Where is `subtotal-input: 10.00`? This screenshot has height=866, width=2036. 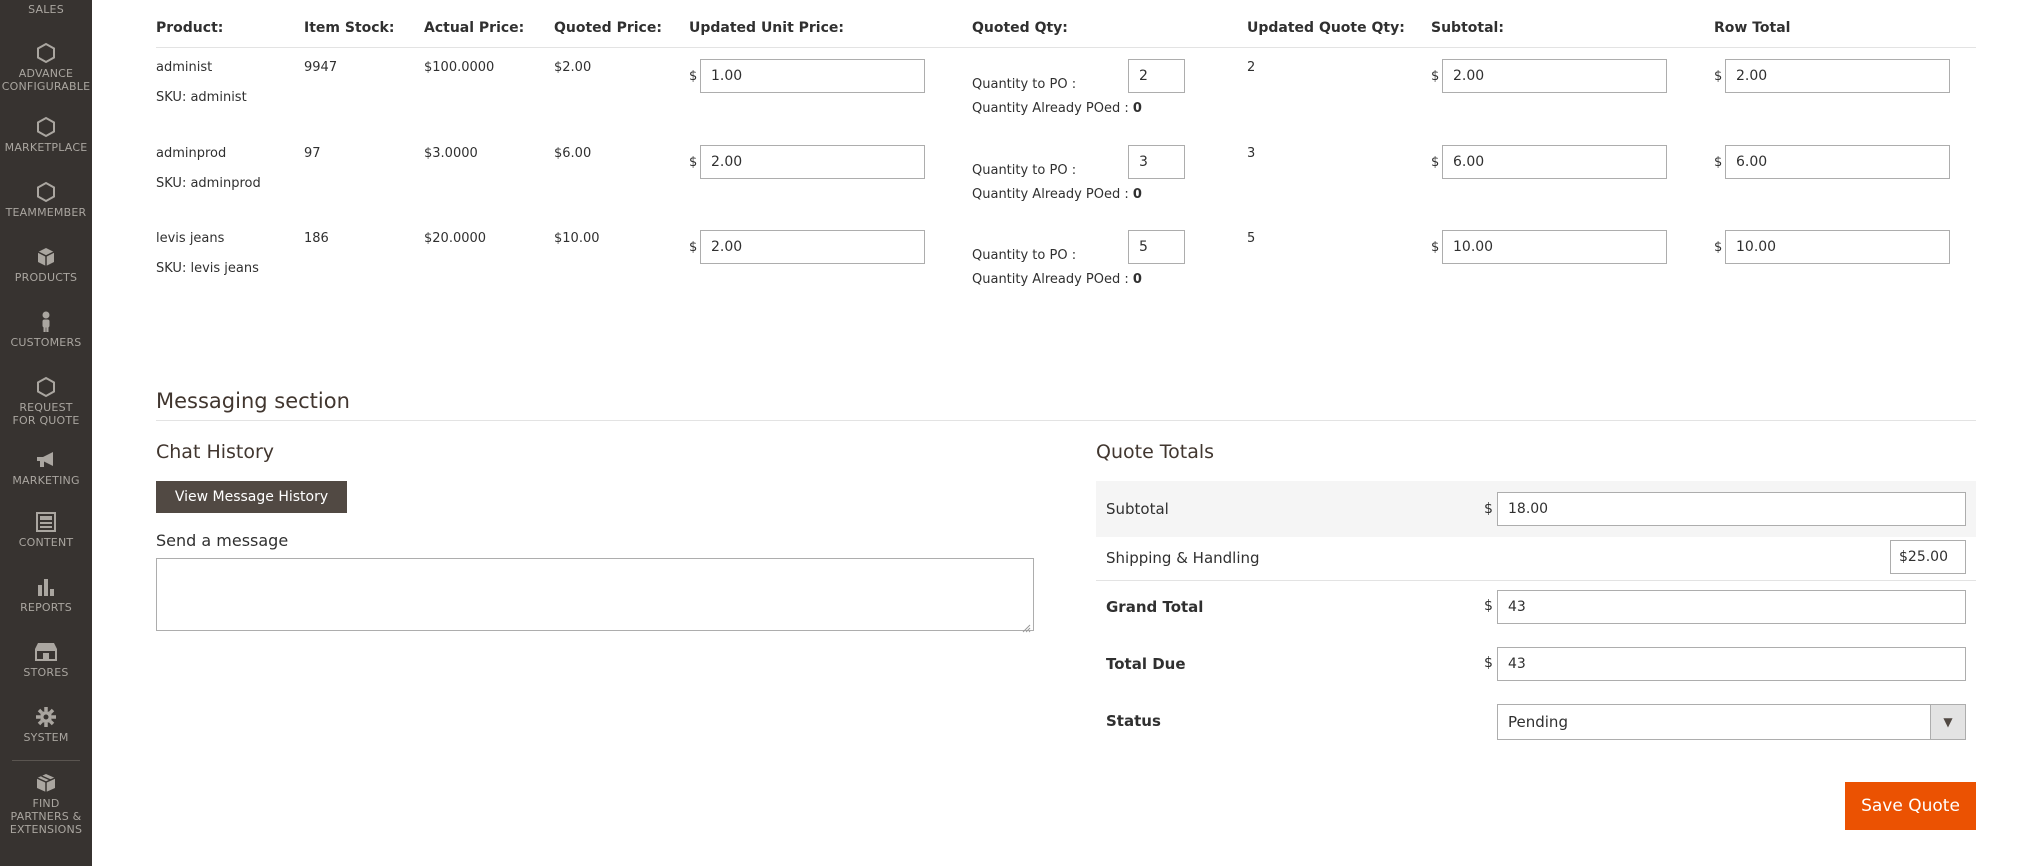 subtotal-input: 10.00 is located at coordinates (1554, 247).